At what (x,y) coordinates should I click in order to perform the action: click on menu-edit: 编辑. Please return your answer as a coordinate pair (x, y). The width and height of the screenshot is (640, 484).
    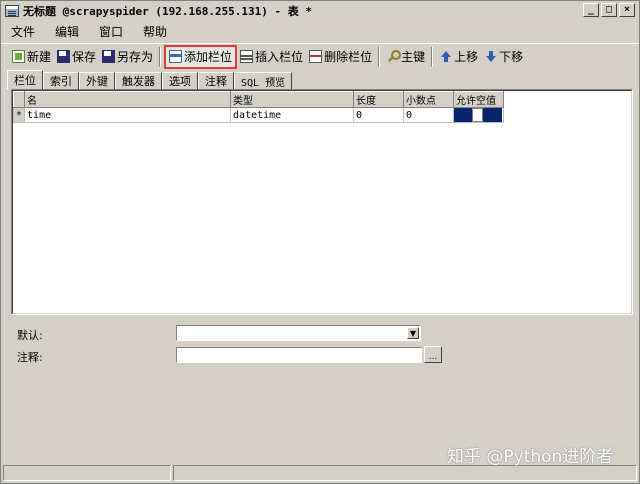
    Looking at the image, I should click on (67, 31).